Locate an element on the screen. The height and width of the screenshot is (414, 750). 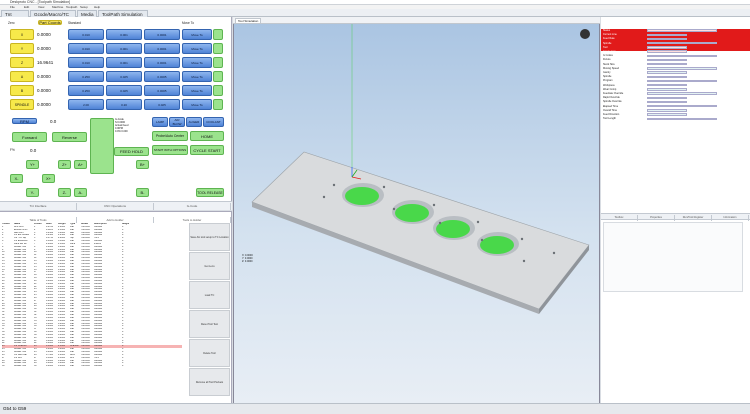
axis-zero-button-a: A is located at coordinates (22, 76).